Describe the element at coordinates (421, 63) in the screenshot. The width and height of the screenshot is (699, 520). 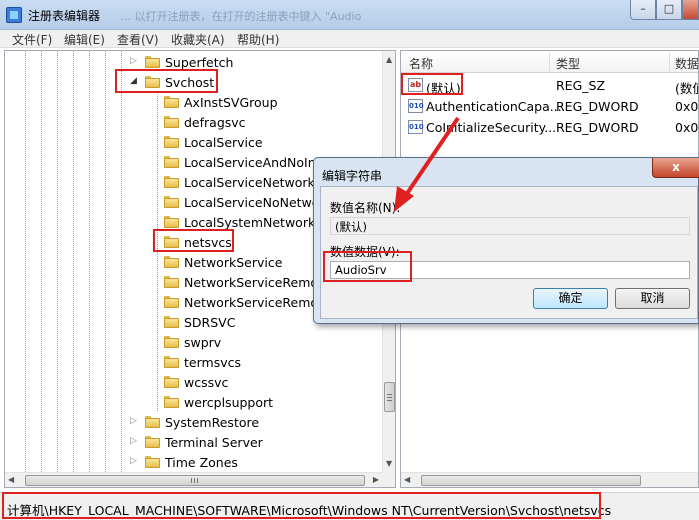
I see `column-header-name: 名称` at that location.